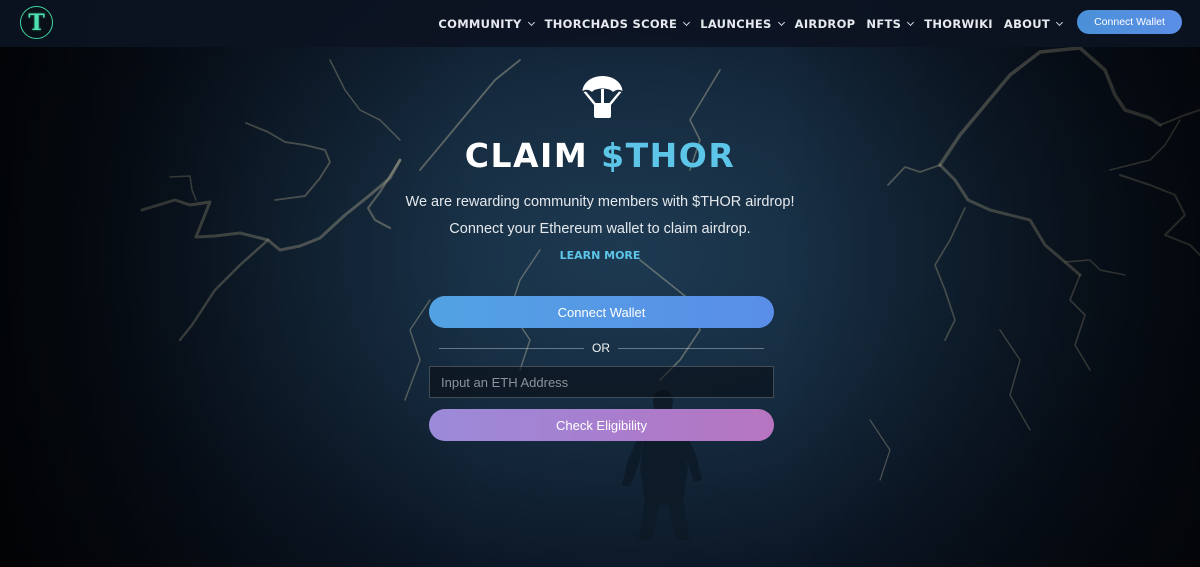 The image size is (1200, 567). What do you see at coordinates (1026, 23) in the screenshot?
I see `nav-item-label: ABOUT` at bounding box center [1026, 23].